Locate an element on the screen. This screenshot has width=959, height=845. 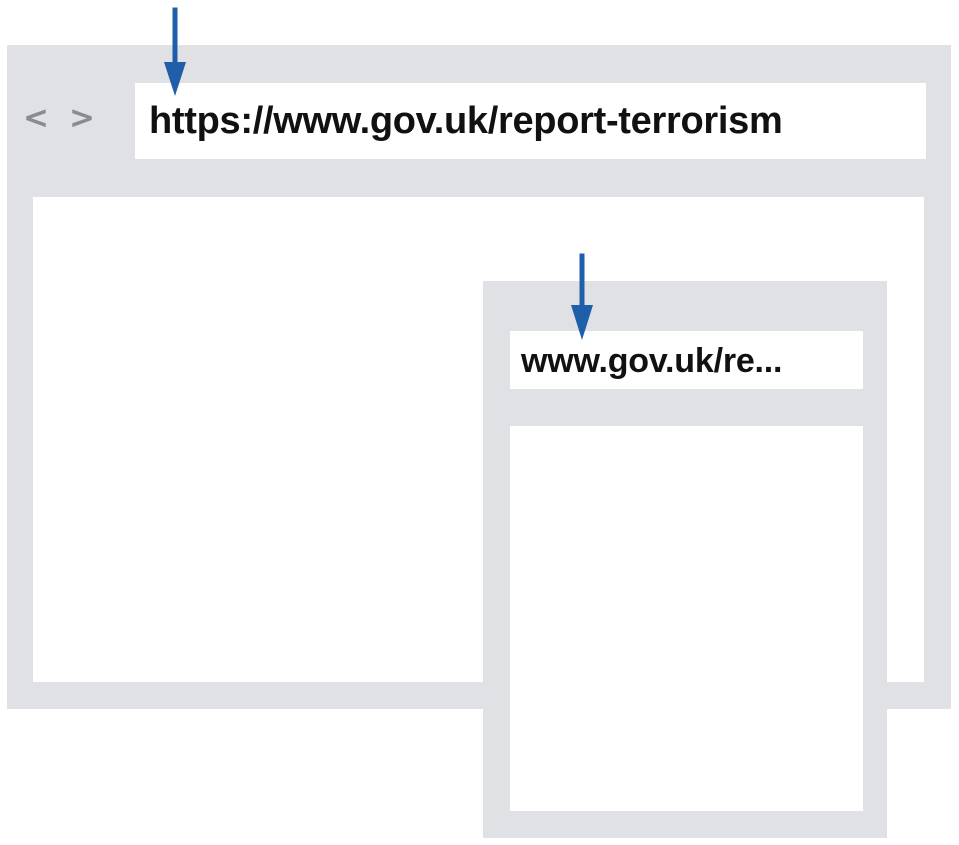
forward-button: > is located at coordinates (82, 118).